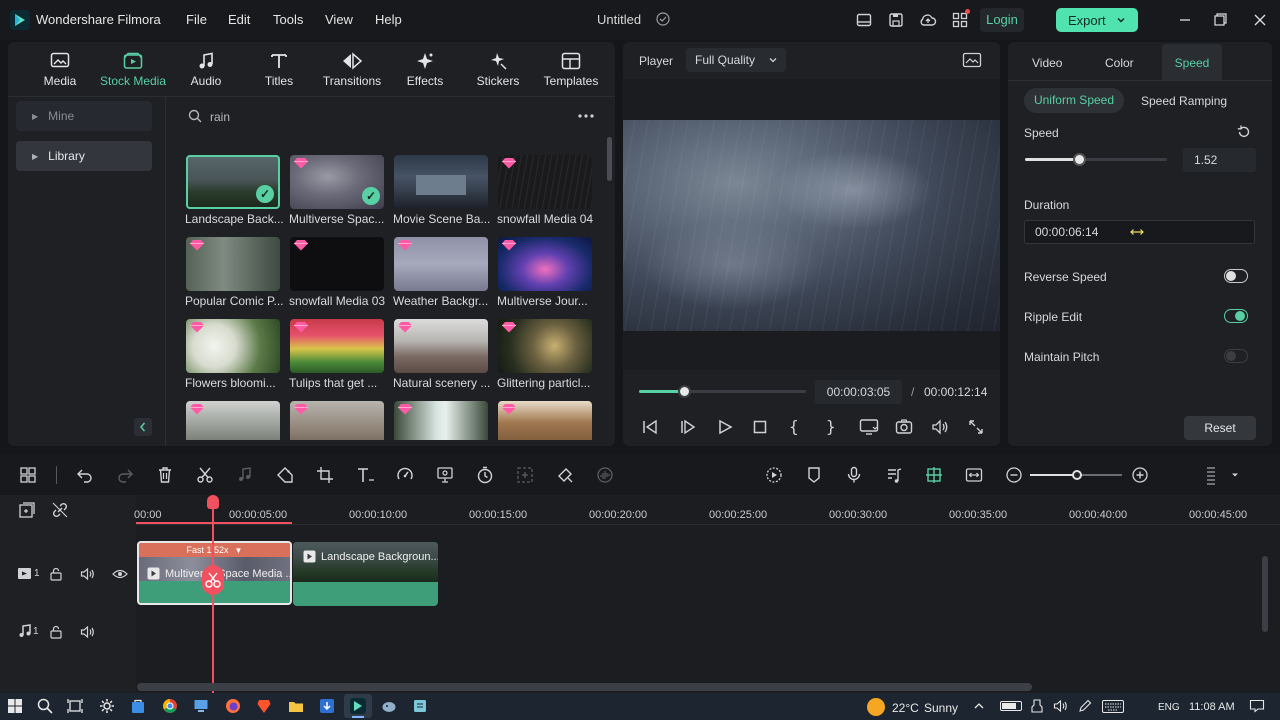 This screenshot has height=720, width=1280. Describe the element at coordinates (869, 427) in the screenshot. I see `display-settings-icon` at that location.